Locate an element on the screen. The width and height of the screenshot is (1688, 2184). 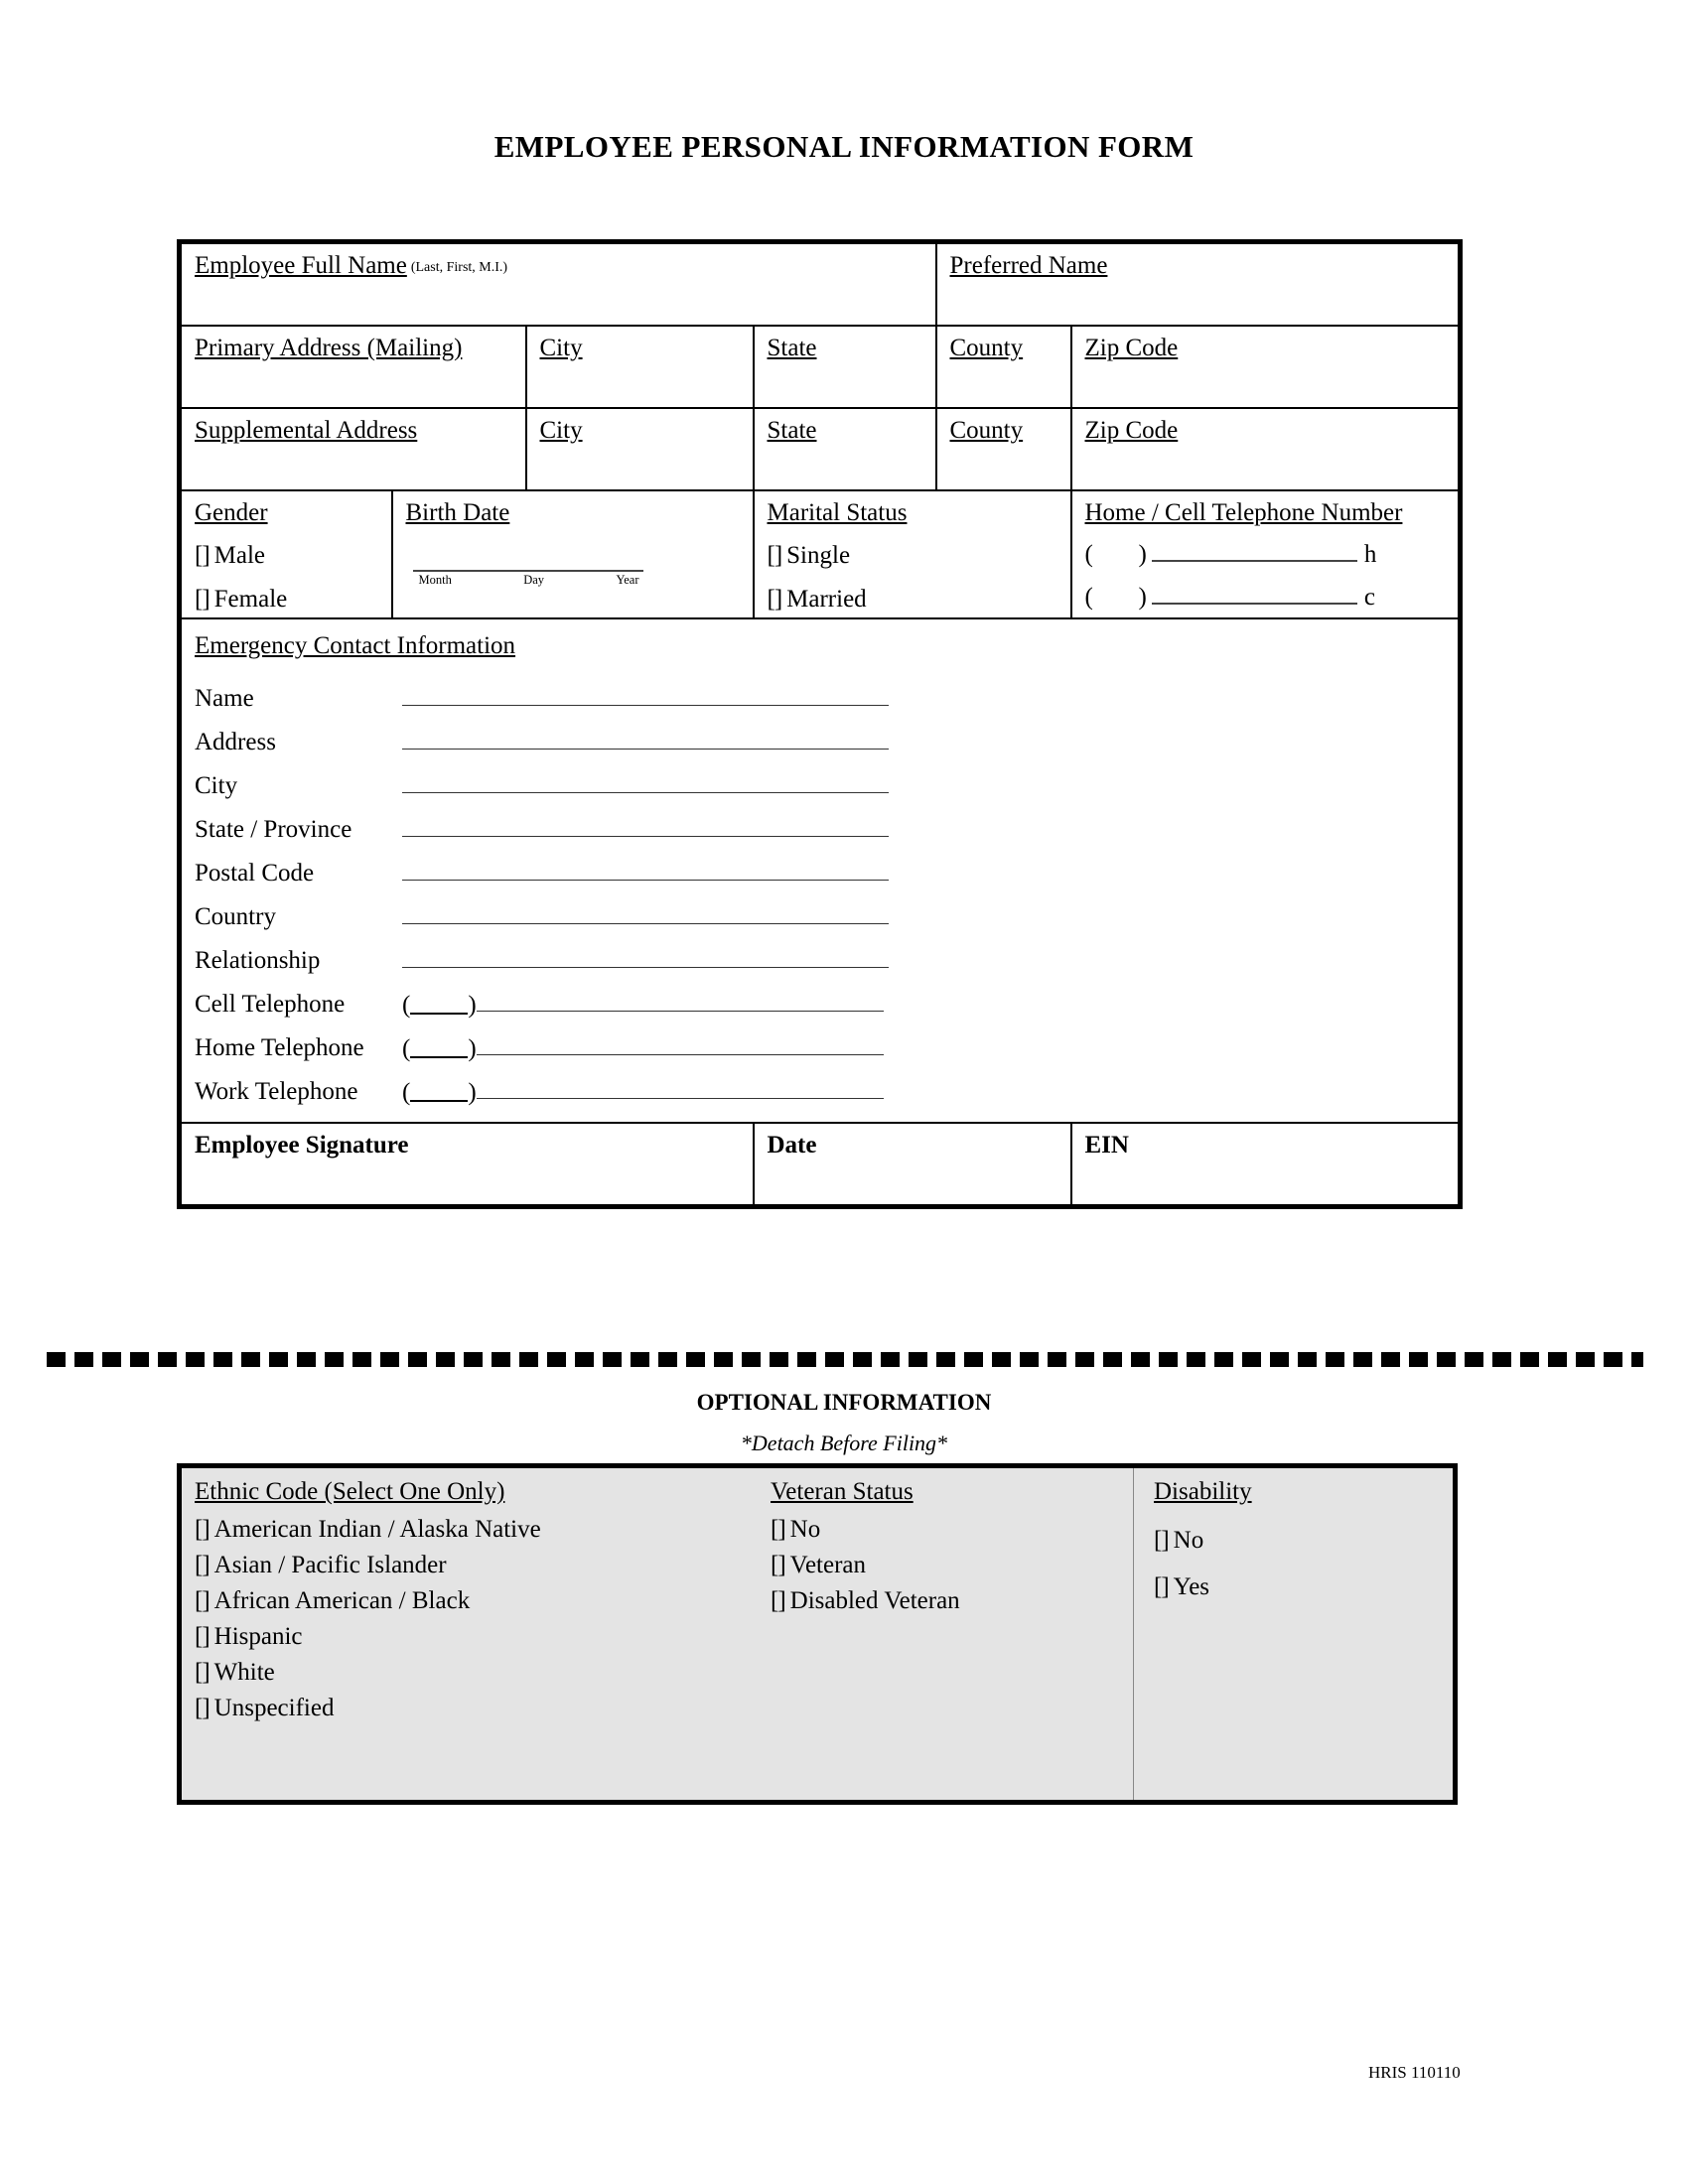
cell-telephone-input: ( ) c is located at coordinates (1271, 597).